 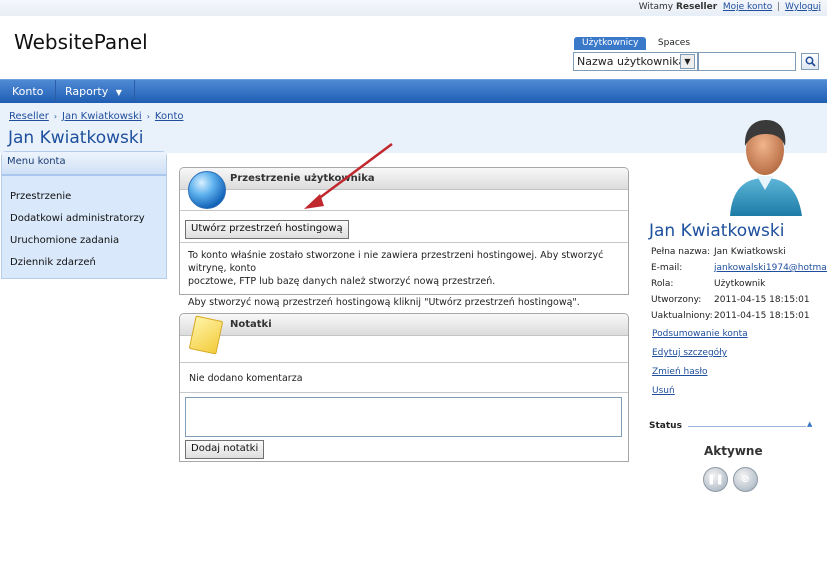 I want to click on page-title: Jan Kwiatkowski, so click(x=76, y=138).